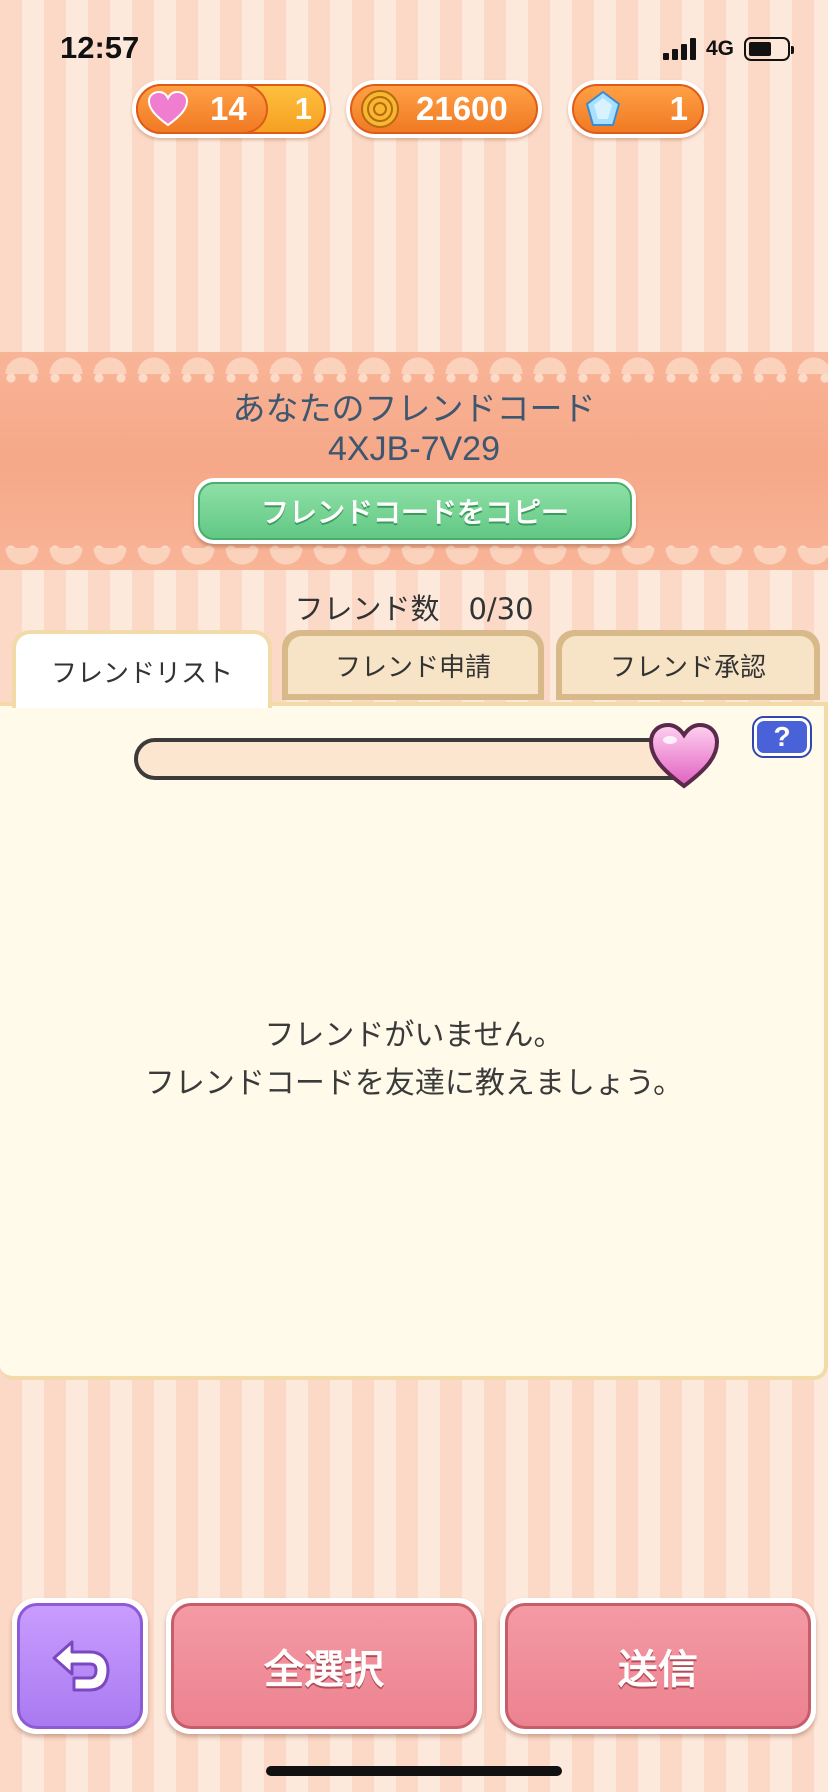 Image resolution: width=828 pixels, height=1792 pixels. I want to click on signal-icon, so click(679, 49).